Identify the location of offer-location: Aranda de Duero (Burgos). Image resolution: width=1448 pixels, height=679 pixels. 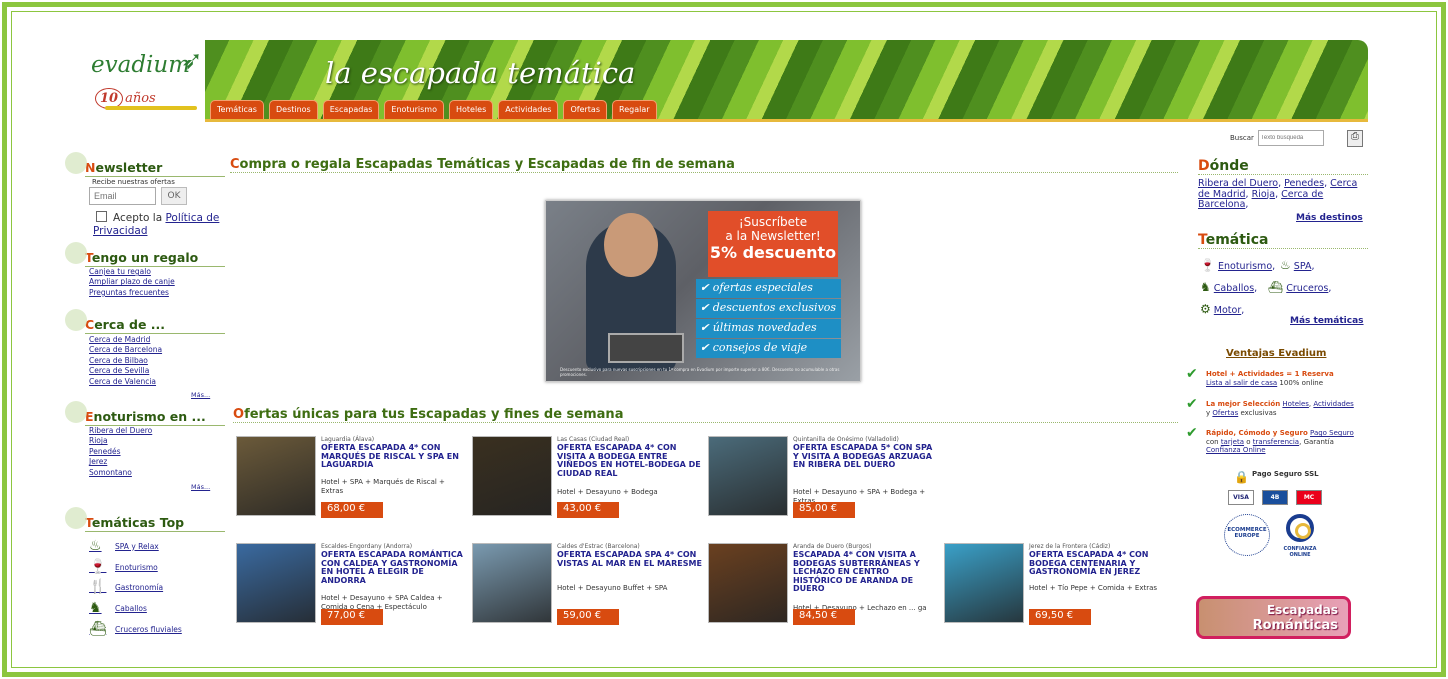
(832, 546).